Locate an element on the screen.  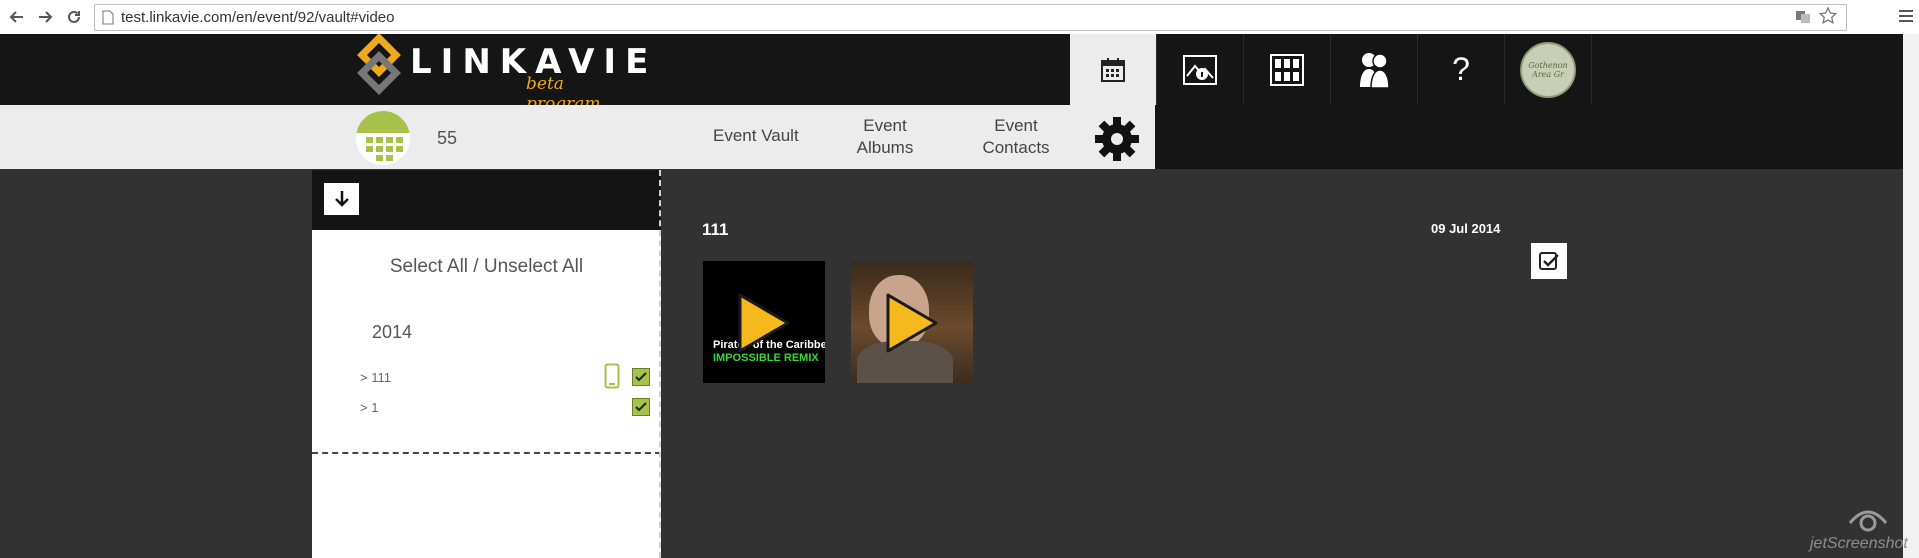
people-icon is located at coordinates (1375, 70).